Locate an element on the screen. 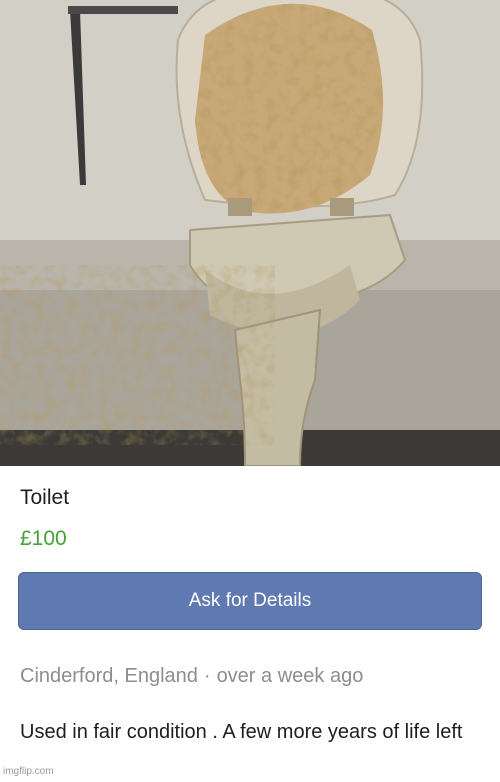 Image resolution: width=500 pixels, height=782 pixels. ask-for-details-button: Ask for Details is located at coordinates (250, 601).